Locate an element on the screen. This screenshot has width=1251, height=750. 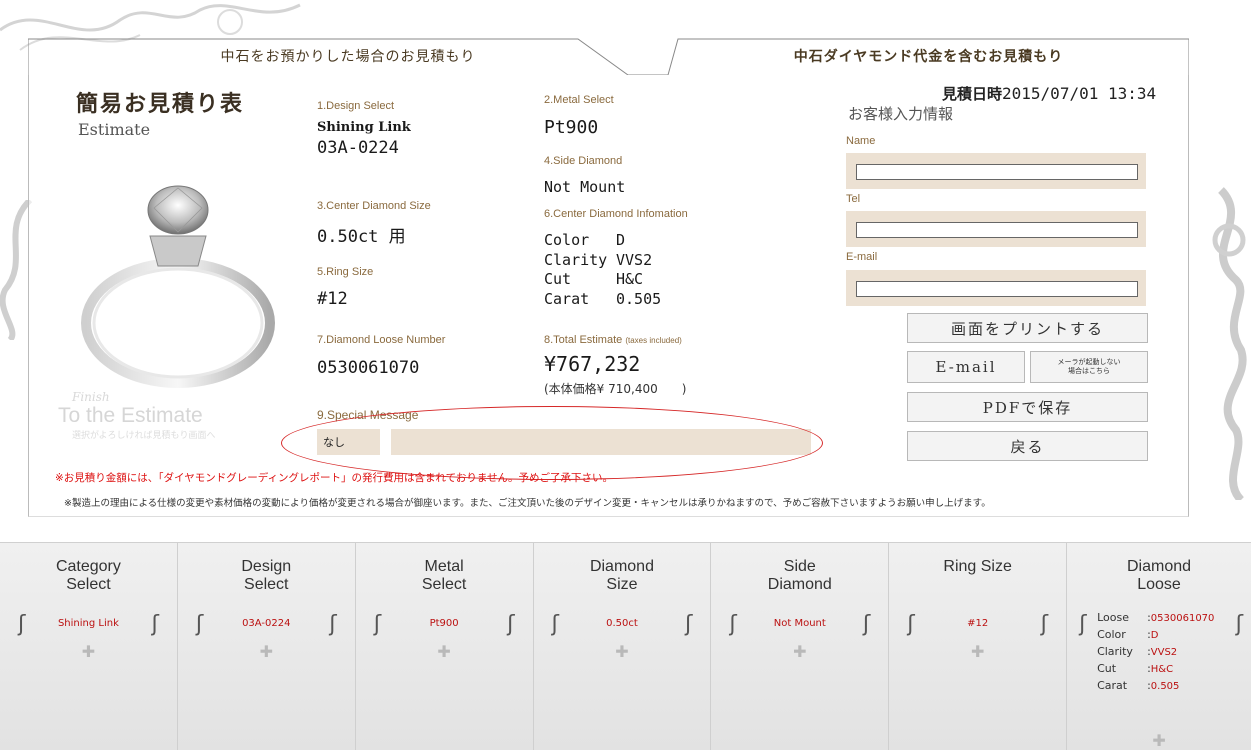
name-label: Name is located at coordinates (861, 141).